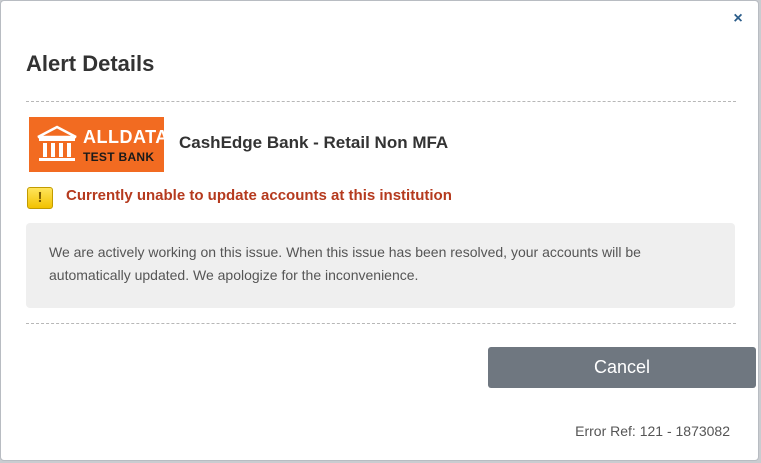 This screenshot has height=463, width=761. What do you see at coordinates (57, 143) in the screenshot?
I see `bank-building-icon` at bounding box center [57, 143].